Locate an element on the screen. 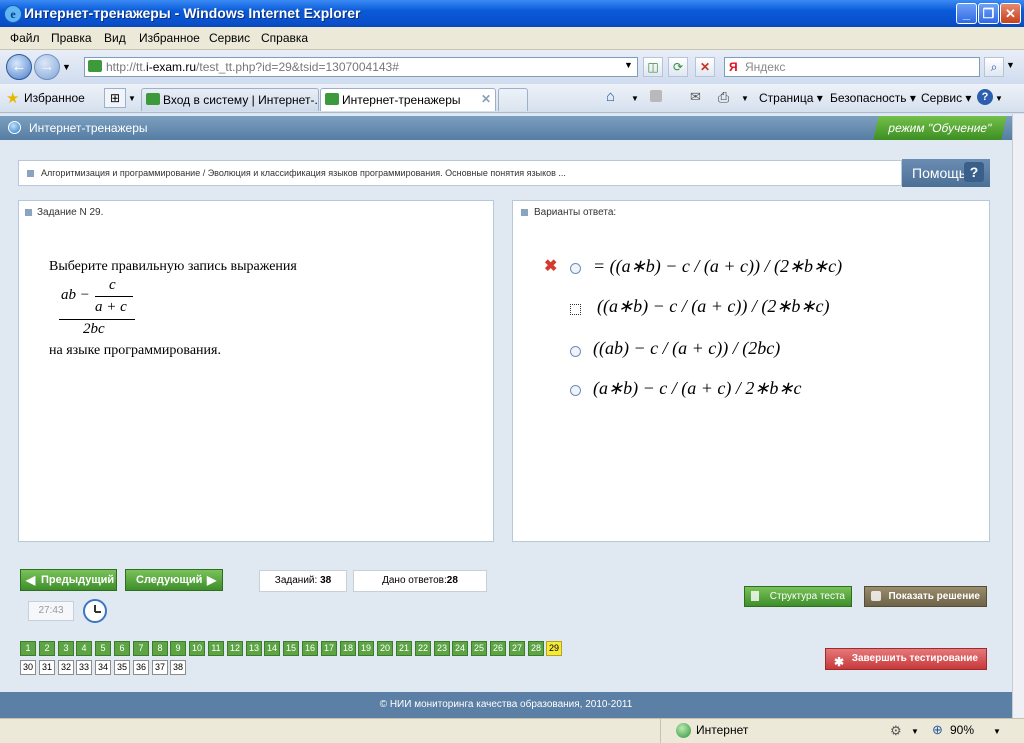  arrow-right-icon: ▶ is located at coordinates (212, 580).